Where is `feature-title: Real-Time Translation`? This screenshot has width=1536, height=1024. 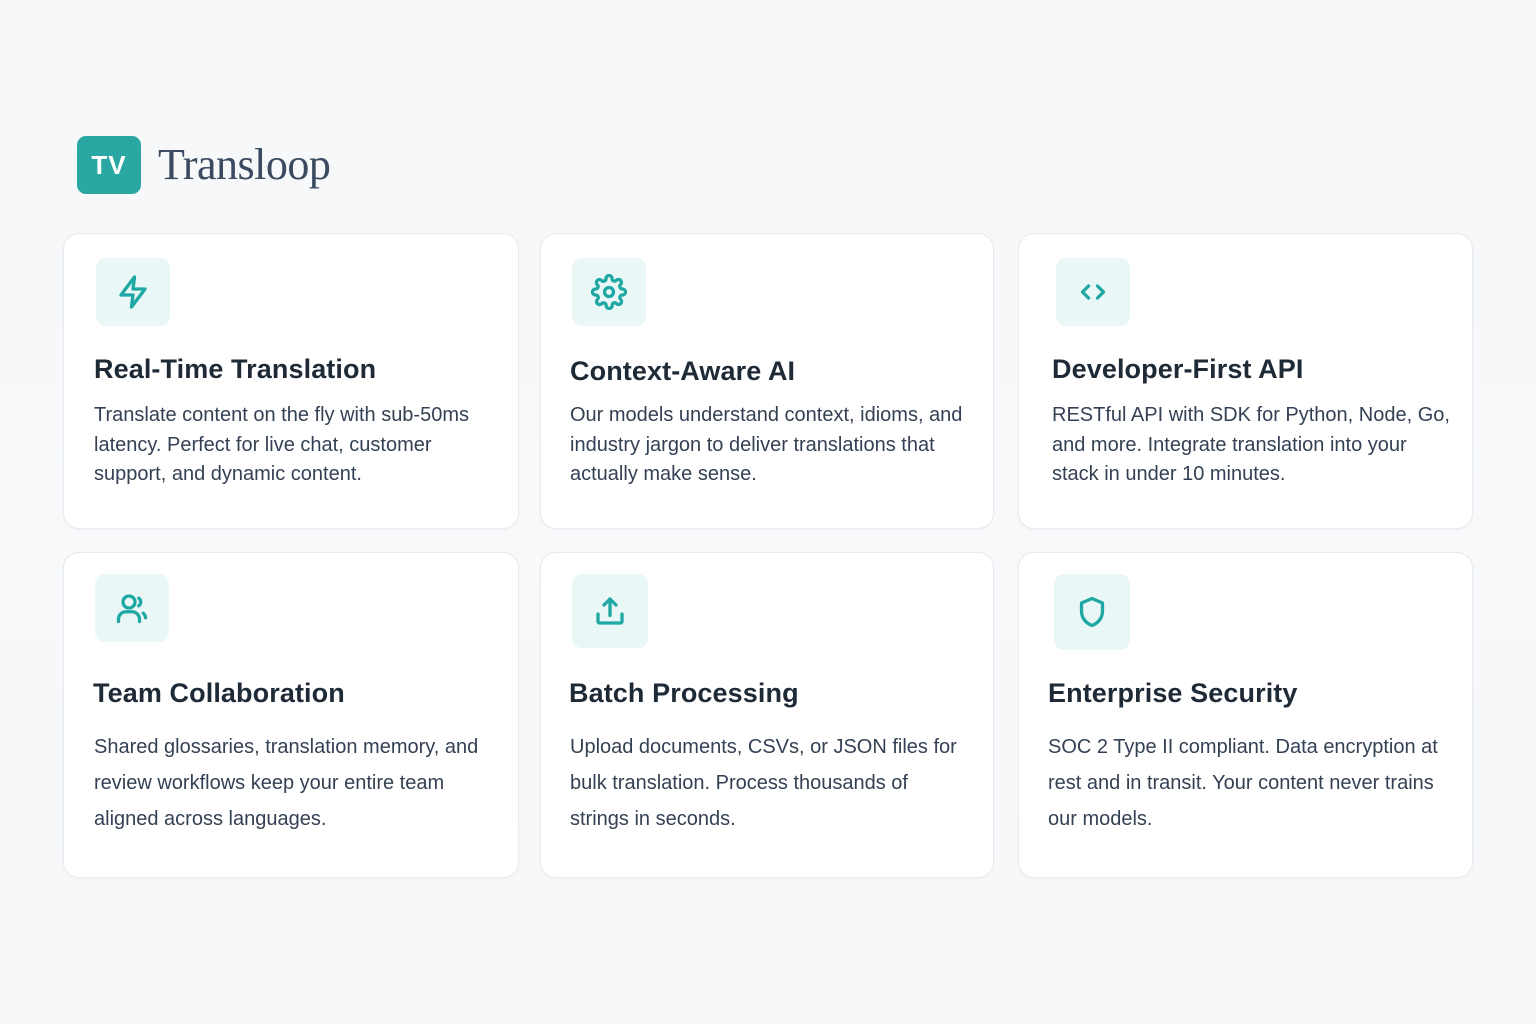
feature-title: Real-Time Translation is located at coordinates (235, 369).